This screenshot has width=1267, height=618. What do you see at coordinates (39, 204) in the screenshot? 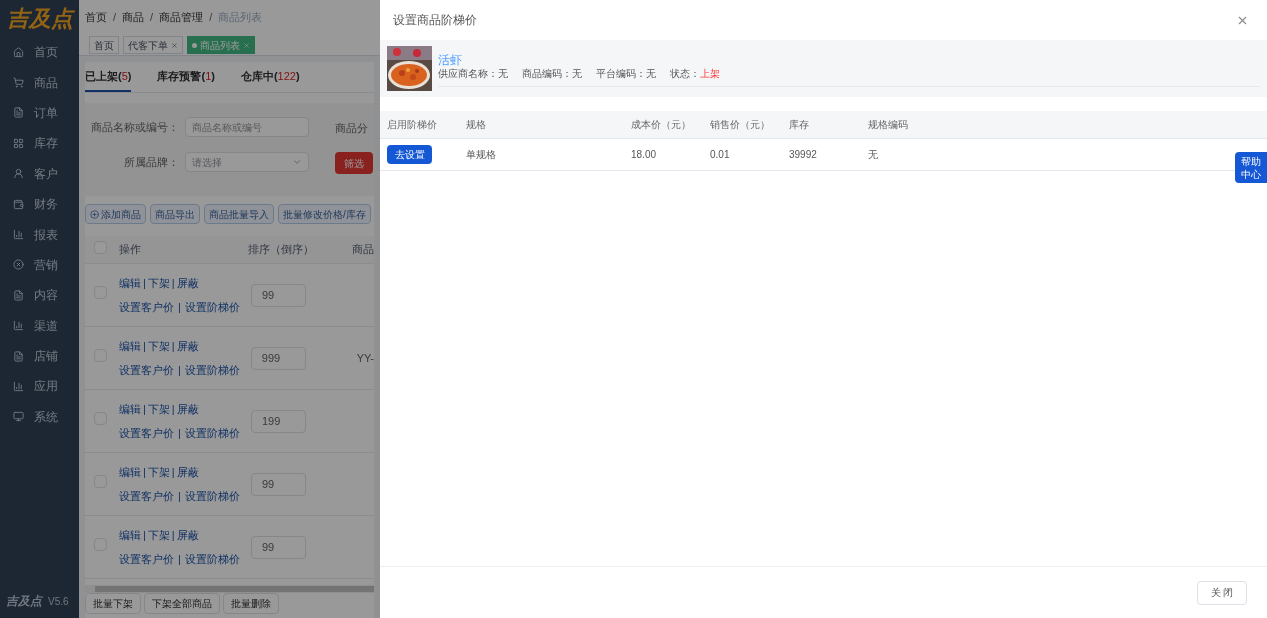
I see `sidebar-item: 财务` at bounding box center [39, 204].